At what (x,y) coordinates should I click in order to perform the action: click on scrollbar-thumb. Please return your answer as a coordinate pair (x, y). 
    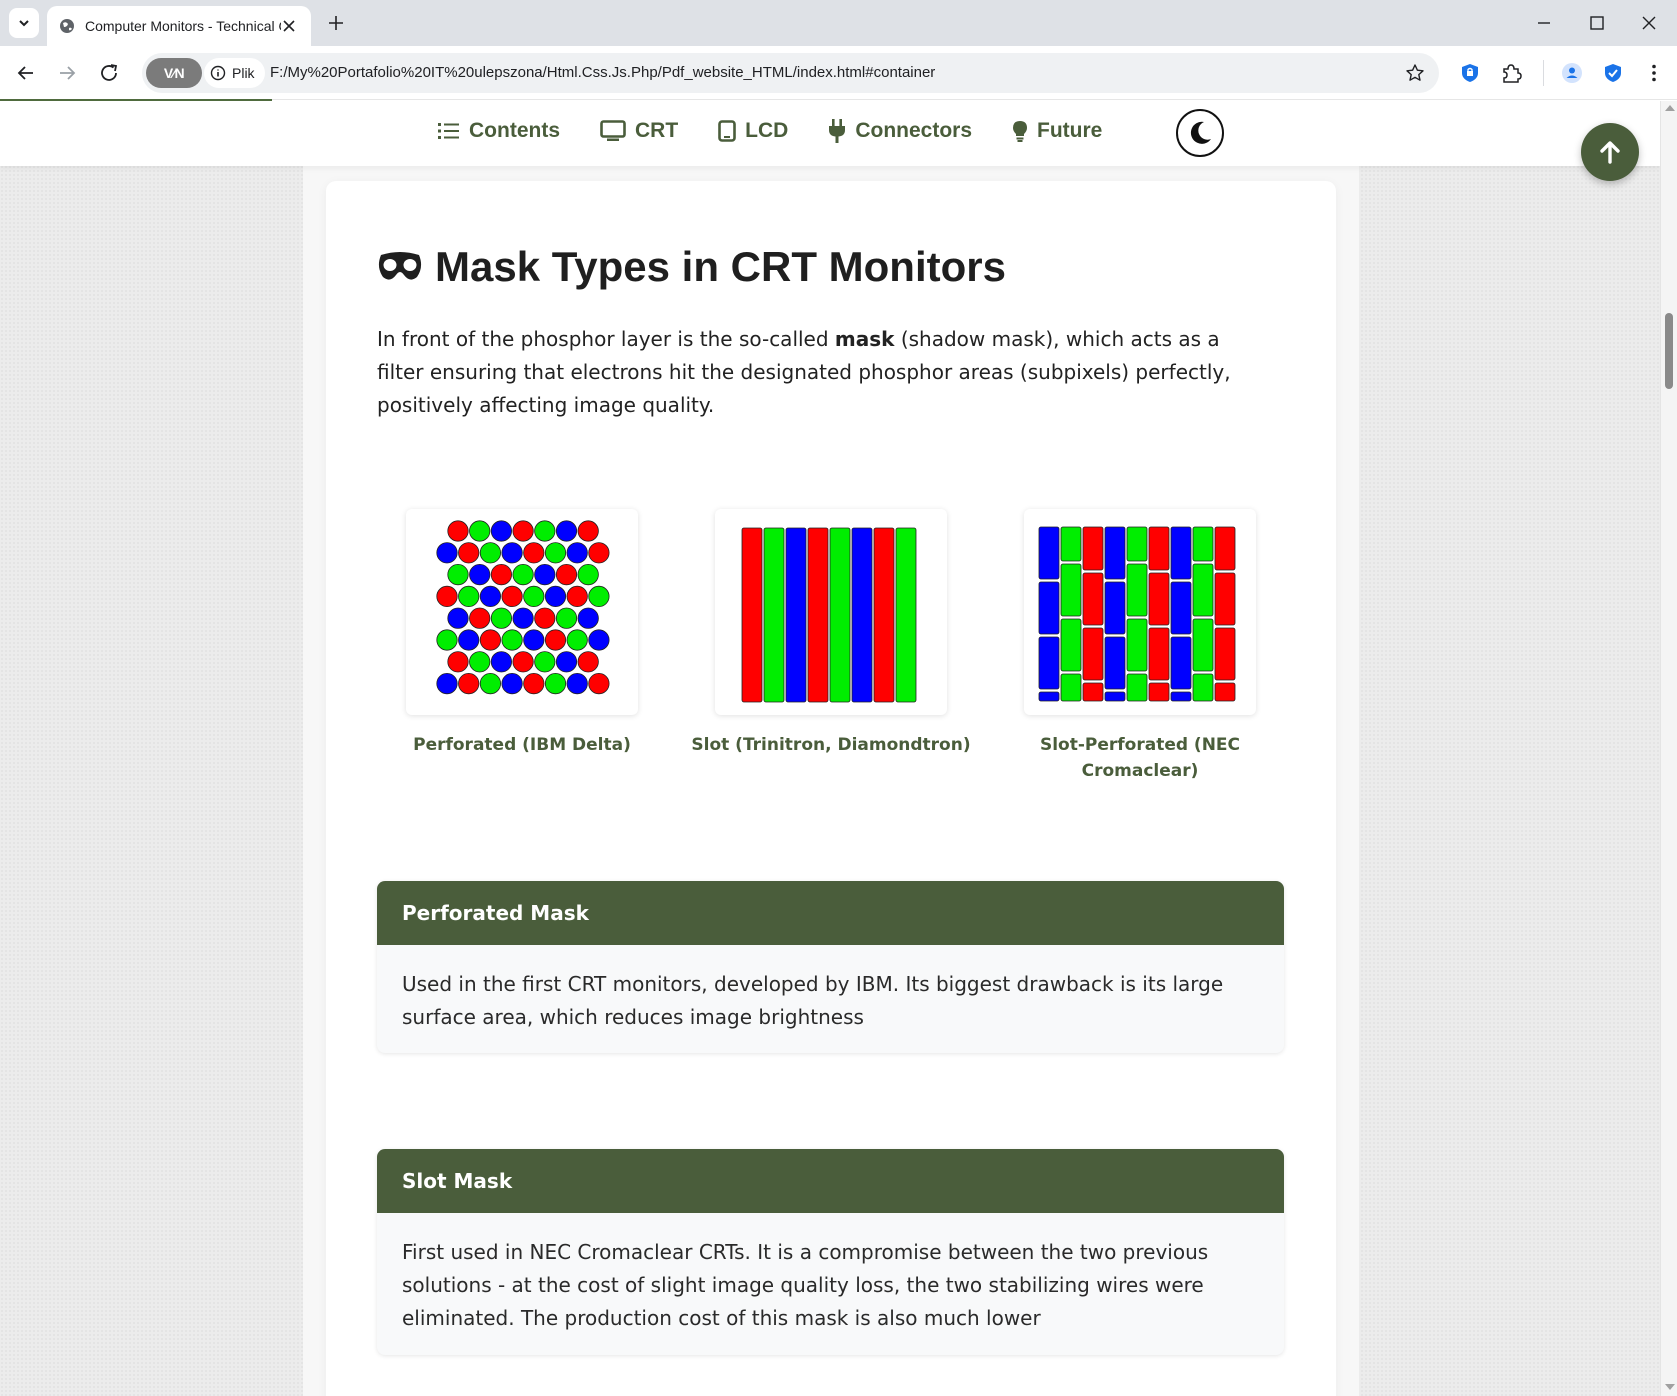
    Looking at the image, I should click on (1669, 351).